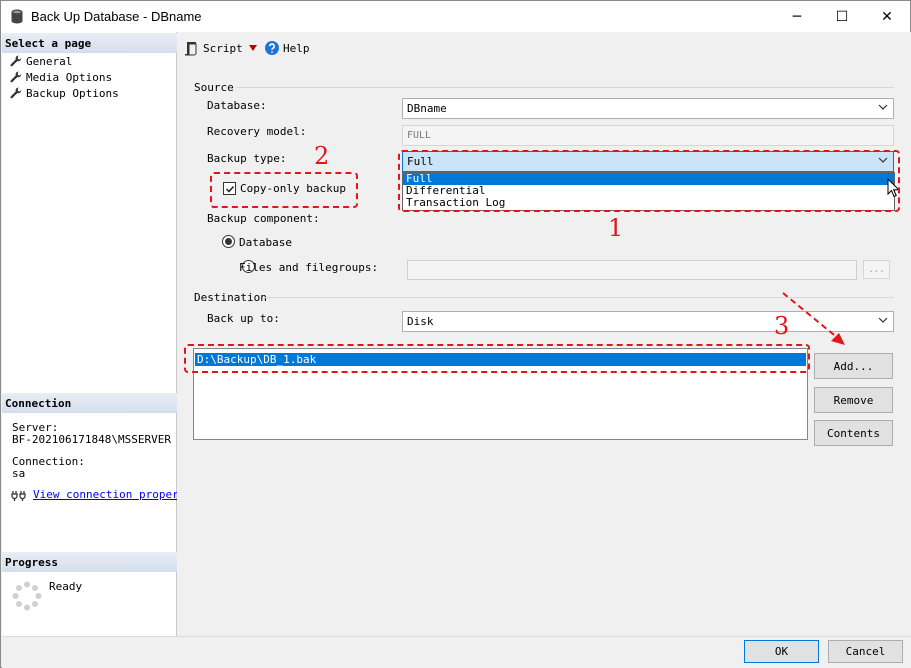 Image resolution: width=911 pixels, height=668 pixels. What do you see at coordinates (456, 652) in the screenshot?
I see `footer-bar: OK Cancel` at bounding box center [456, 652].